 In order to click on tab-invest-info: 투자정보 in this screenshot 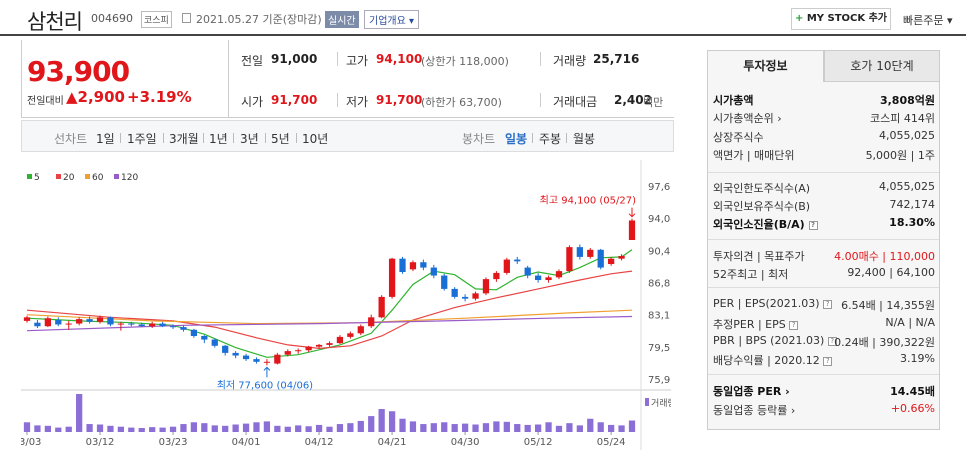, I will do `click(765, 66)`.